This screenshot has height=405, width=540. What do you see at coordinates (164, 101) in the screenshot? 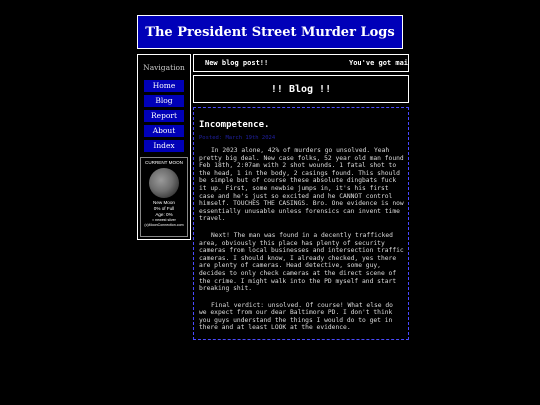
I see `nav-blog-button: Blog` at bounding box center [164, 101].